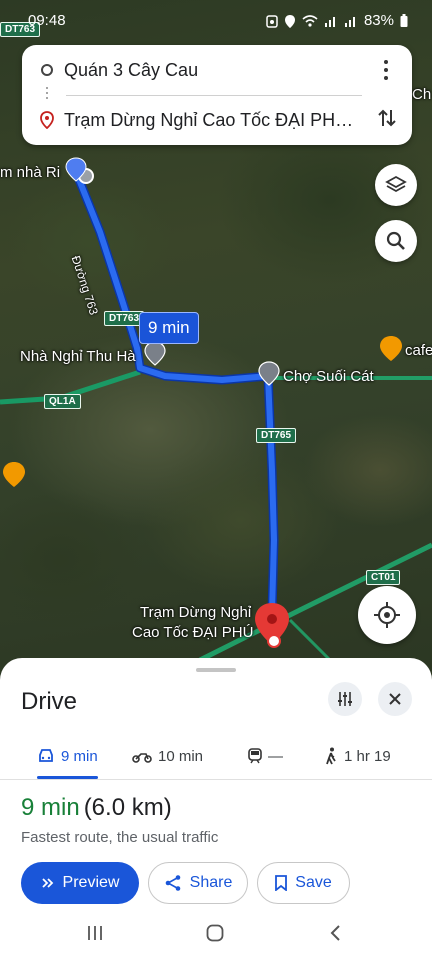 The width and height of the screenshot is (432, 960). What do you see at coordinates (172, 883) in the screenshot?
I see `share-icon` at bounding box center [172, 883].